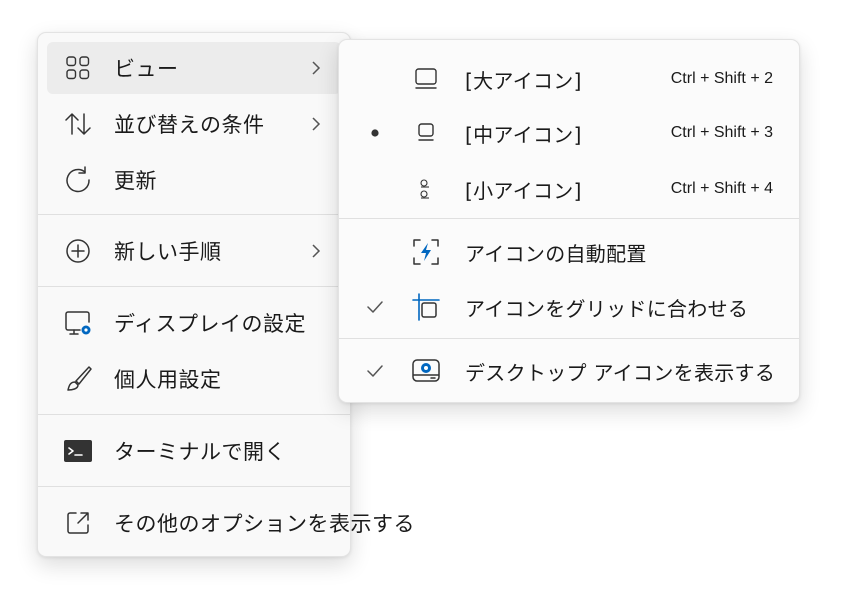  Describe the element at coordinates (78, 180) in the screenshot. I see `refresh-icon` at that location.